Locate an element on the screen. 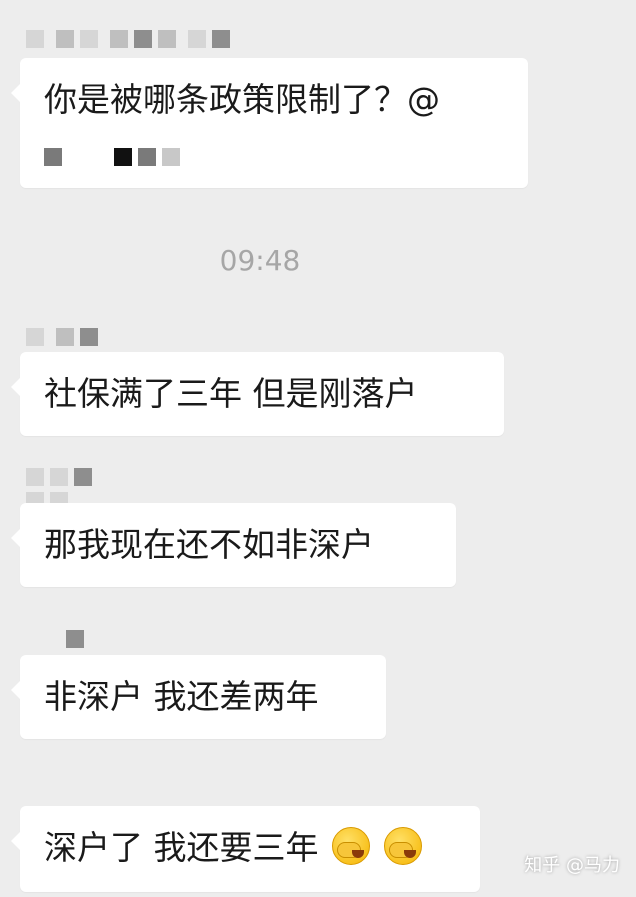  message-bubble: 那我现在还不如非深户 is located at coordinates (233, 545).